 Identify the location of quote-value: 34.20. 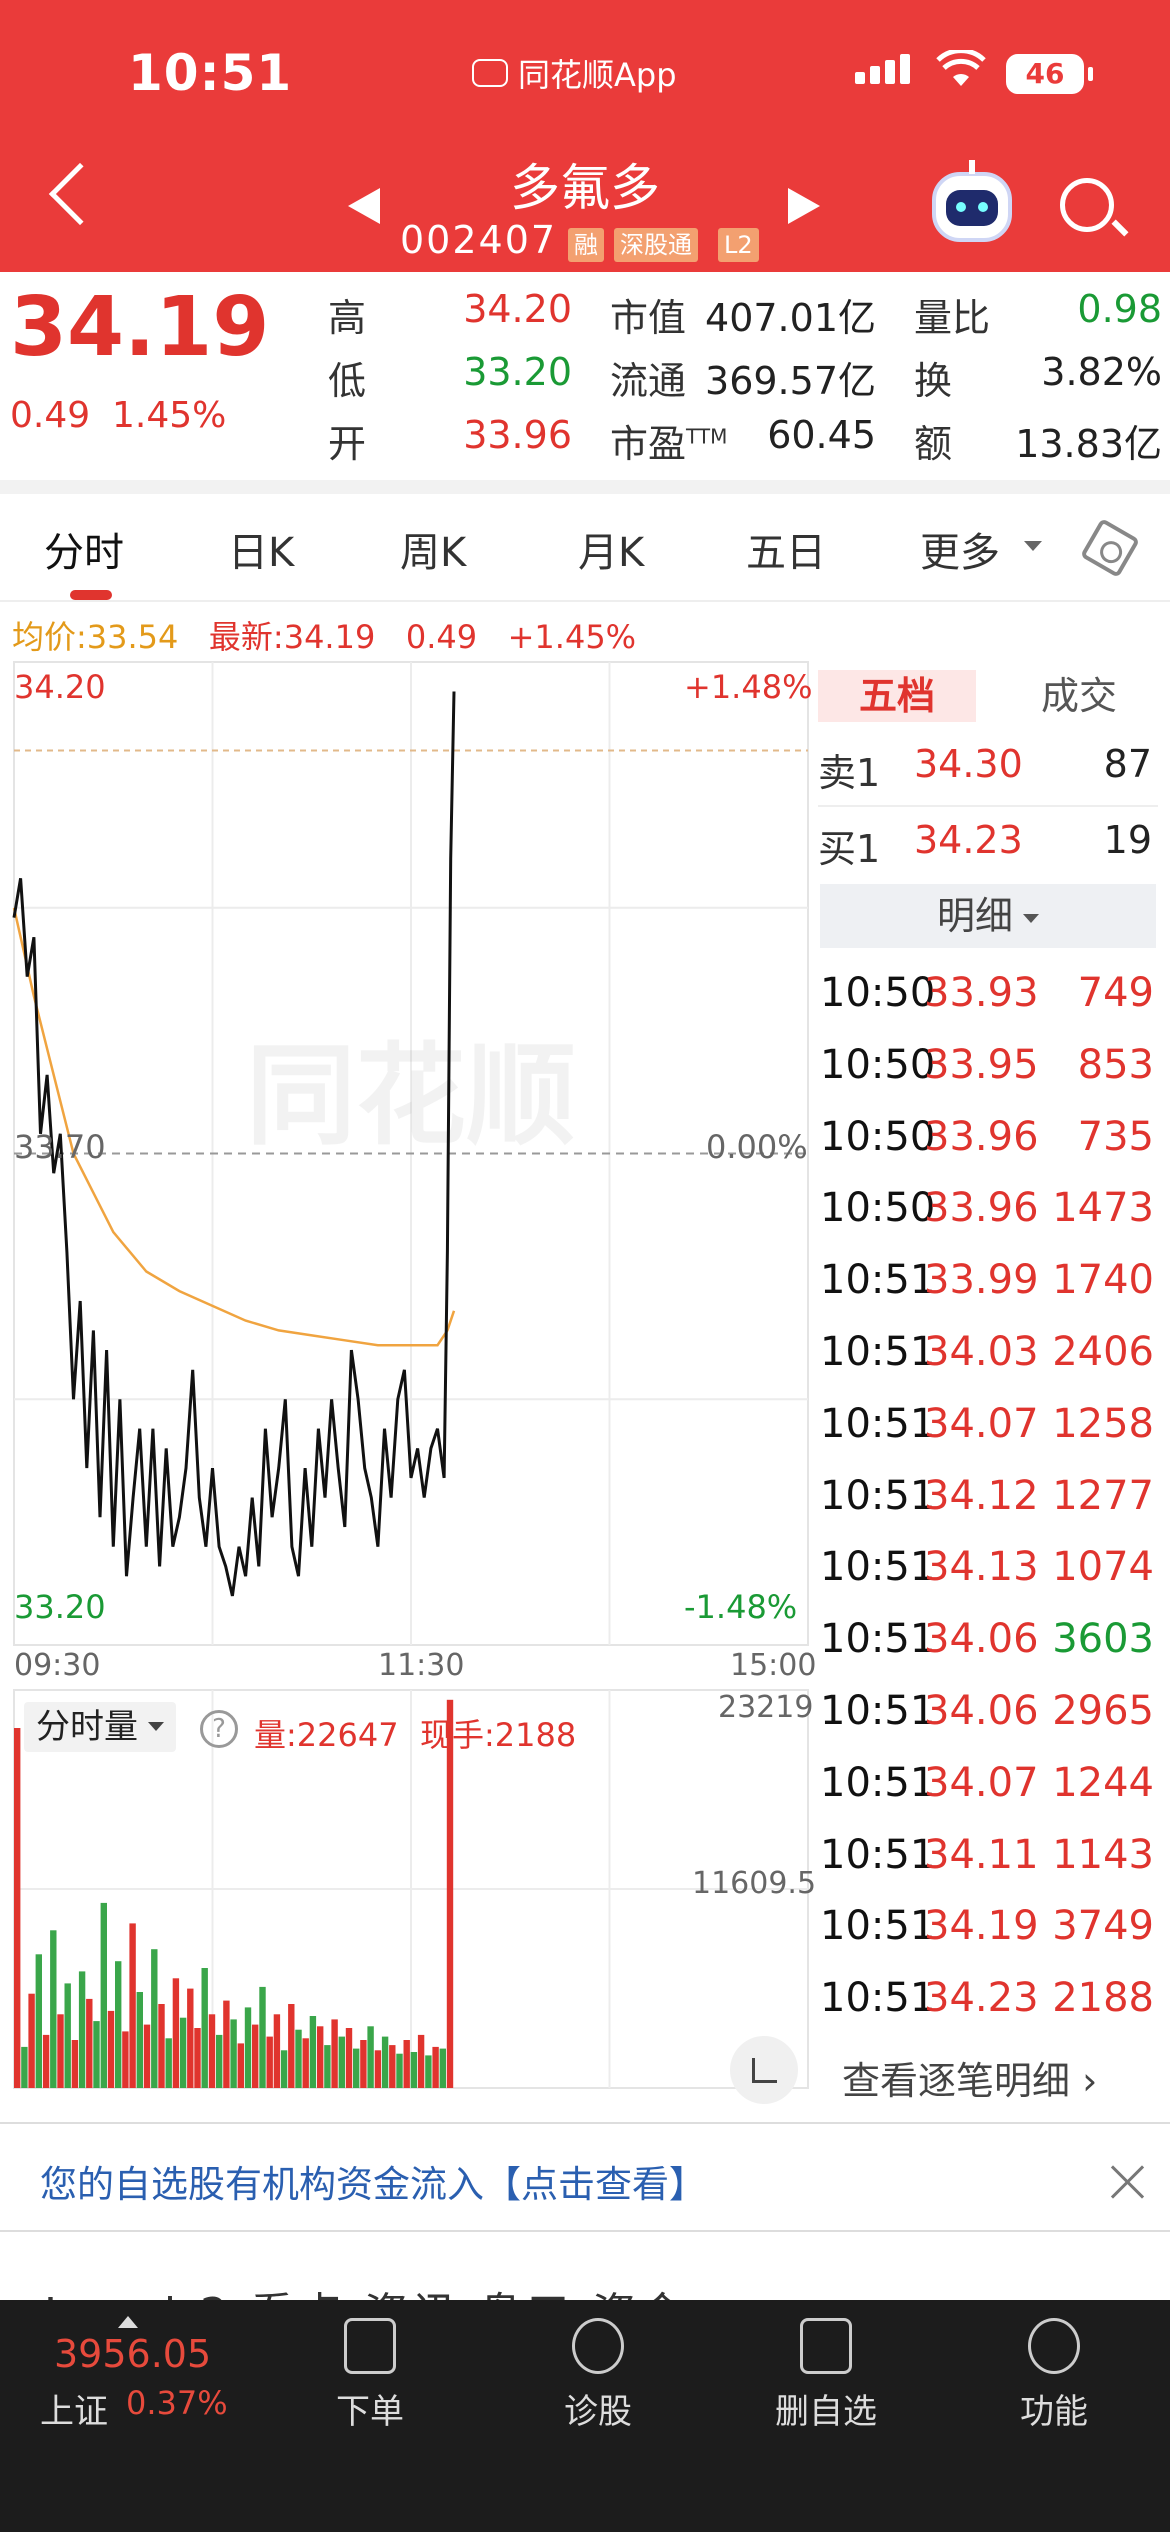
(517, 309).